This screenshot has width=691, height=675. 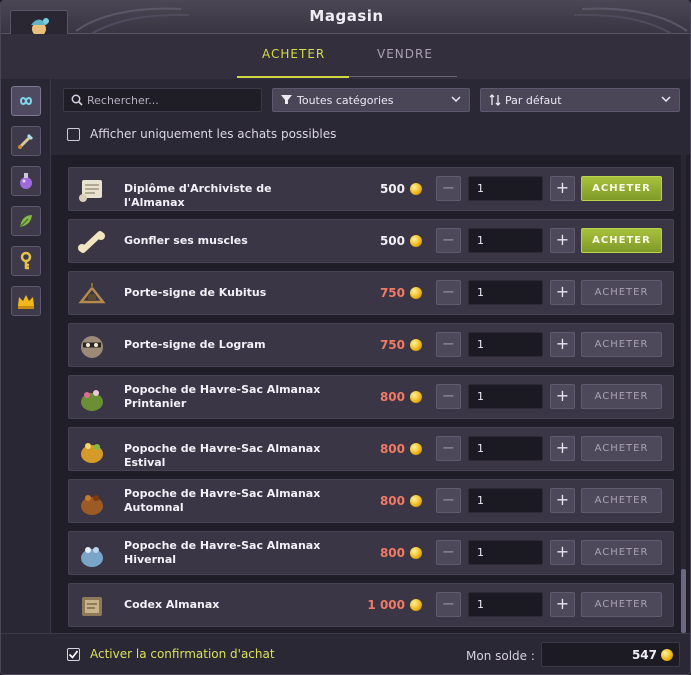 I want to click on category-consumables-button, so click(x=26, y=181).